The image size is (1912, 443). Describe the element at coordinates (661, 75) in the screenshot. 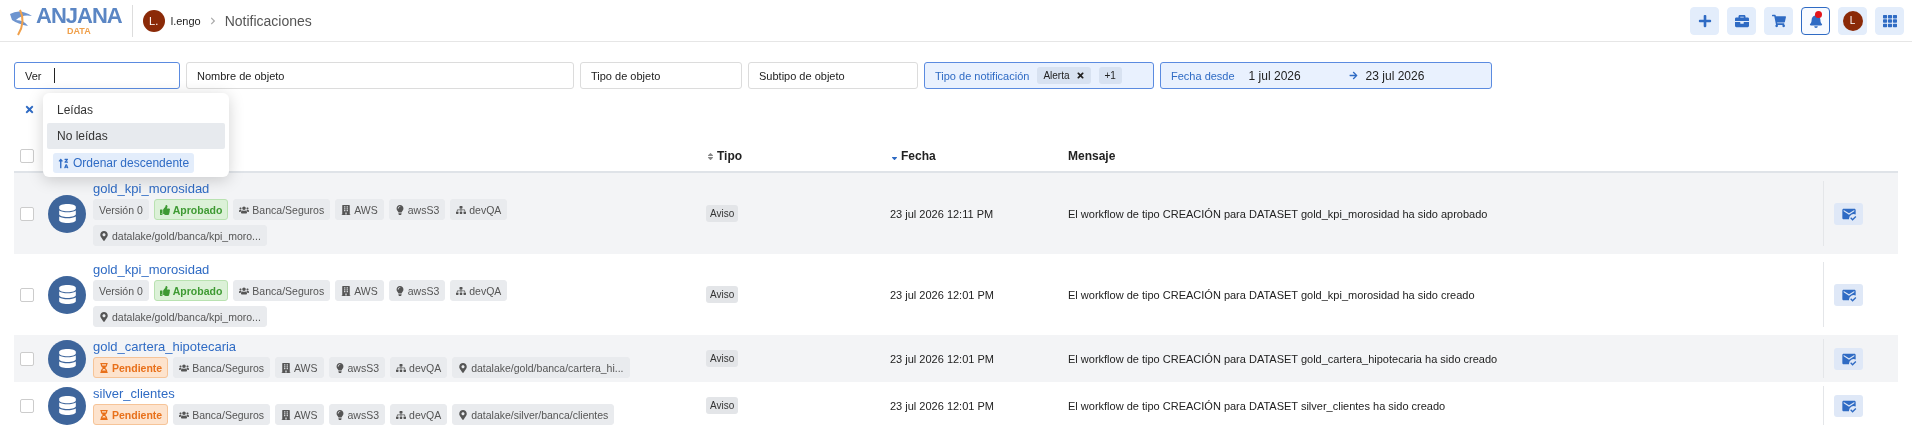

I see `filter-field: Tipo de objeto` at that location.